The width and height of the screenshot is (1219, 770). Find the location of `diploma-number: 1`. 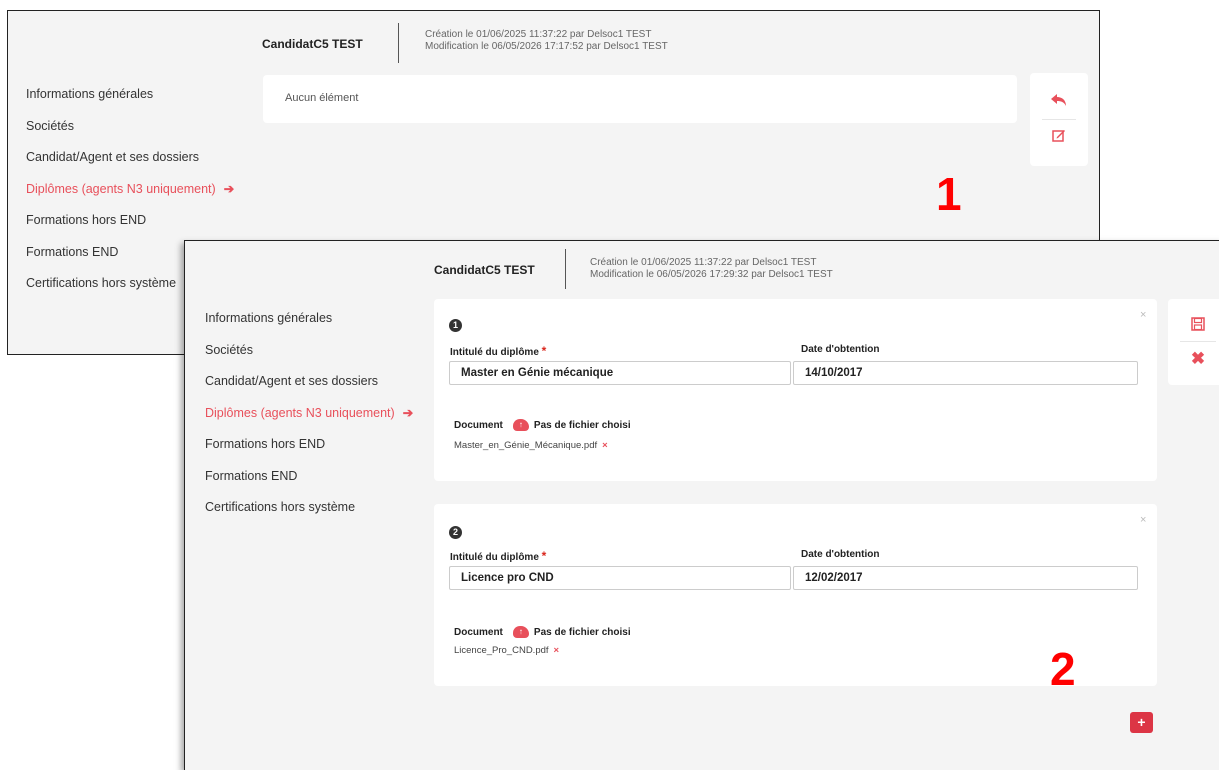

diploma-number: 1 is located at coordinates (455, 325).